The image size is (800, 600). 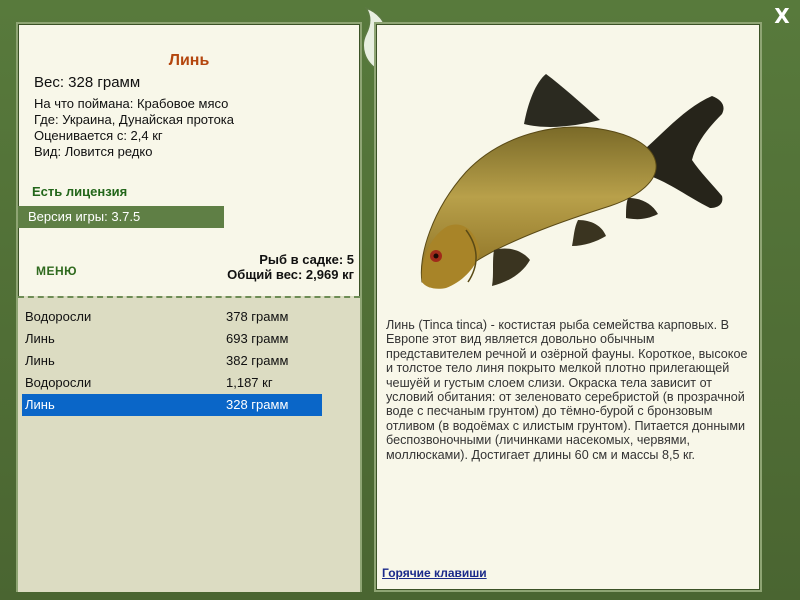 What do you see at coordinates (257, 360) in the screenshot?
I see `list-item-weight: 382 грамм` at bounding box center [257, 360].